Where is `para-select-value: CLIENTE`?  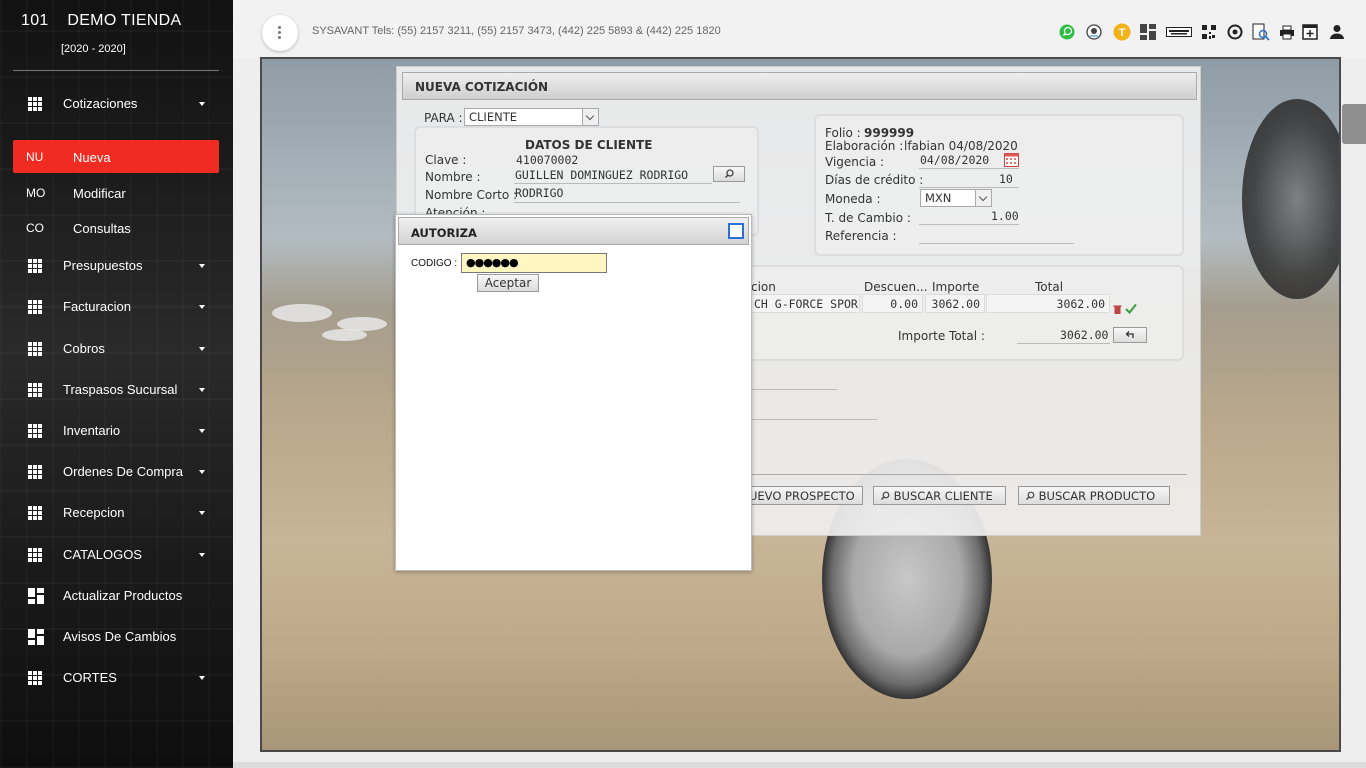
para-select-value: CLIENTE is located at coordinates (493, 117).